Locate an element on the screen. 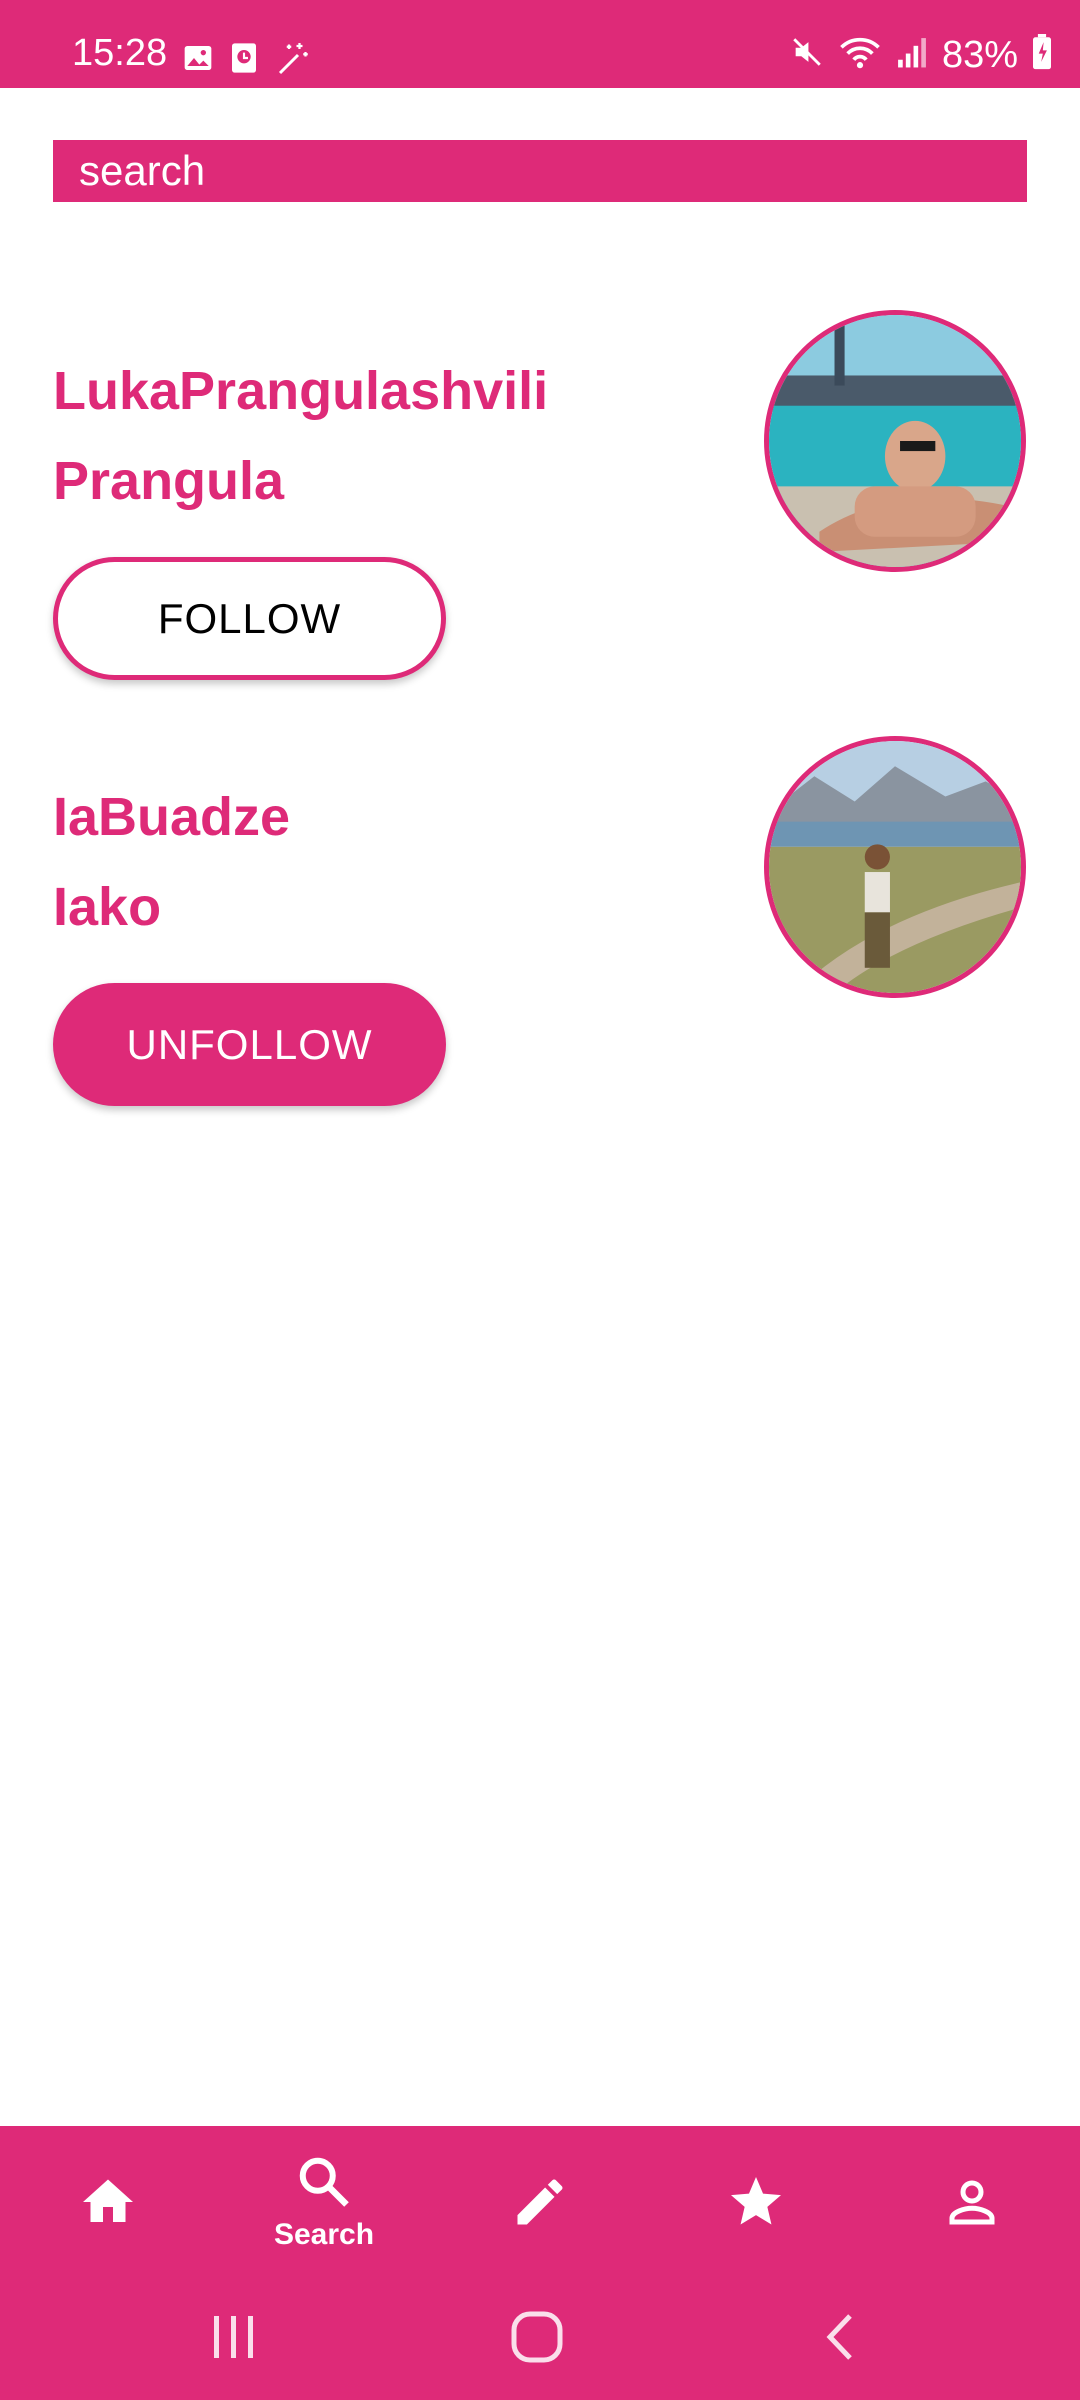 This screenshot has width=1080, height=2400. nav-item-home is located at coordinates (108, 2202).